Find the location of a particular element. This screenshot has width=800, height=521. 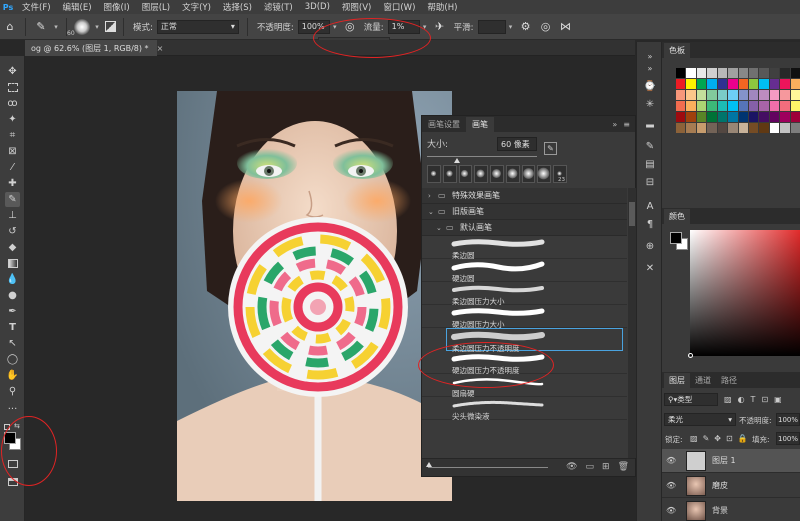

menu-3d: 3D(D) is located at coordinates (317, 7).